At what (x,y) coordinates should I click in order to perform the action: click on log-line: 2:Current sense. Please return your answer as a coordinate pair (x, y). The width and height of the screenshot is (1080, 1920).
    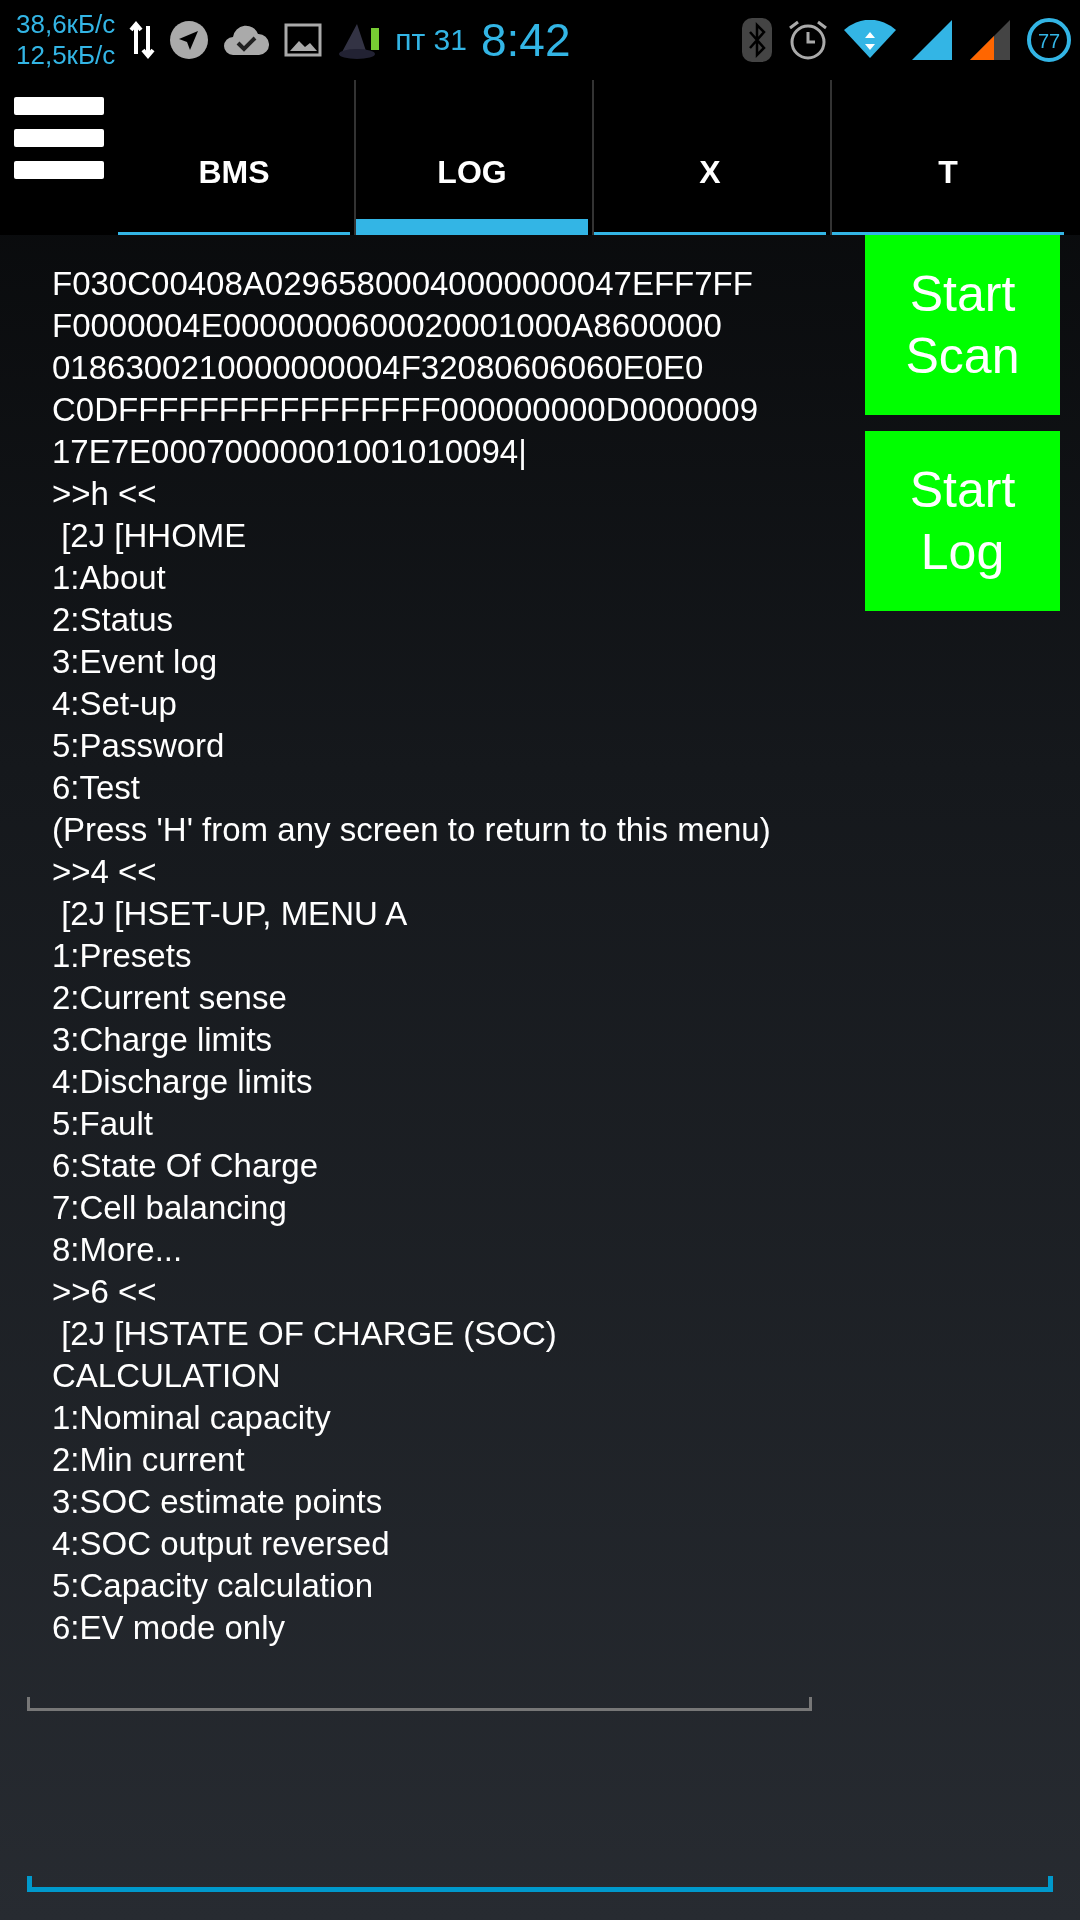
    Looking at the image, I should click on (170, 998).